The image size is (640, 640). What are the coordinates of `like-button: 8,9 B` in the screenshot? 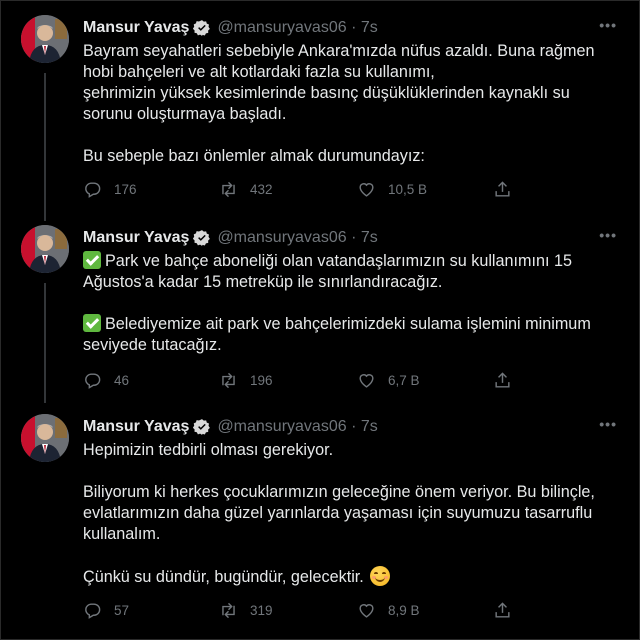 It's located at (388, 610).